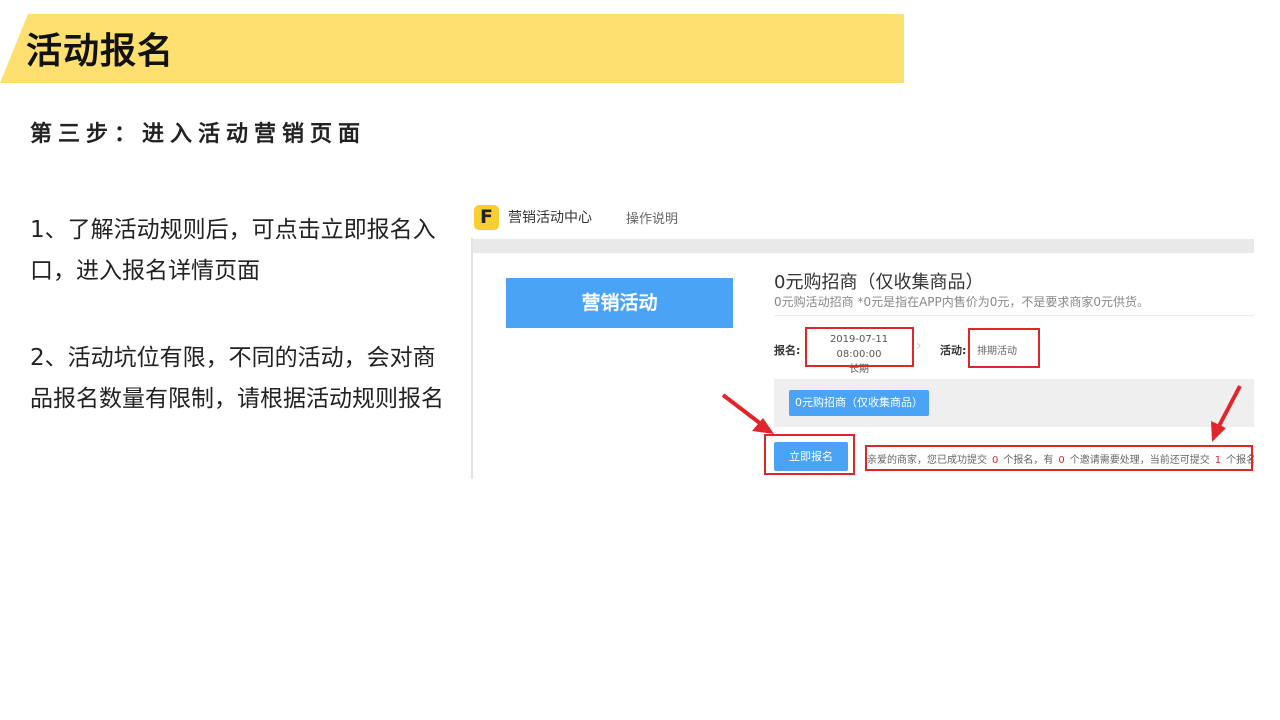  Describe the element at coordinates (619, 303) in the screenshot. I see `marketing-activity-menu-button: 营销活动` at that location.